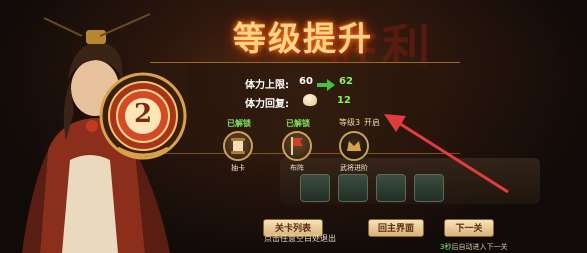 This screenshot has height=253, width=587. What do you see at coordinates (297, 146) in the screenshot?
I see `formation-flag-icon` at bounding box center [297, 146].